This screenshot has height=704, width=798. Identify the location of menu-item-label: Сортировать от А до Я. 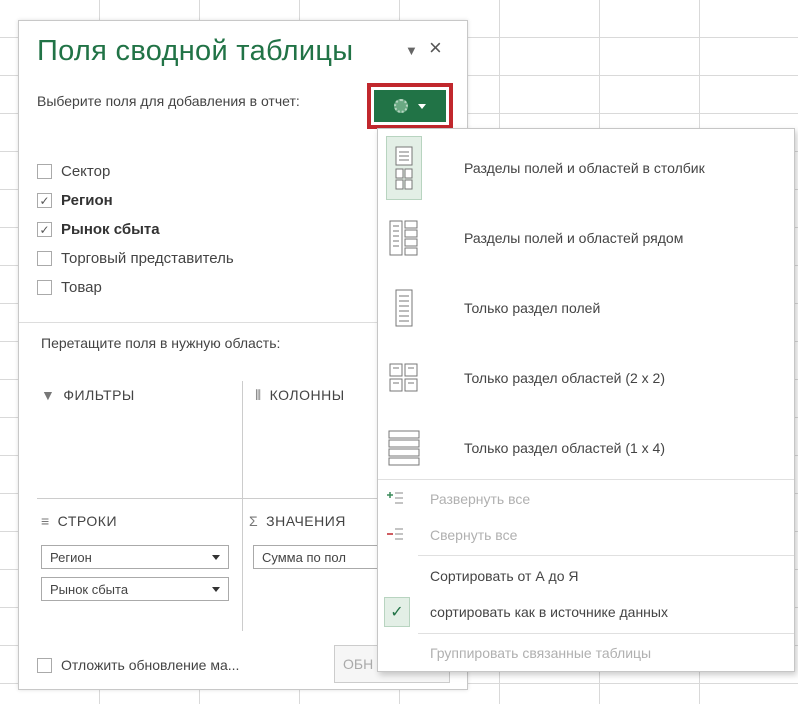
(504, 576).